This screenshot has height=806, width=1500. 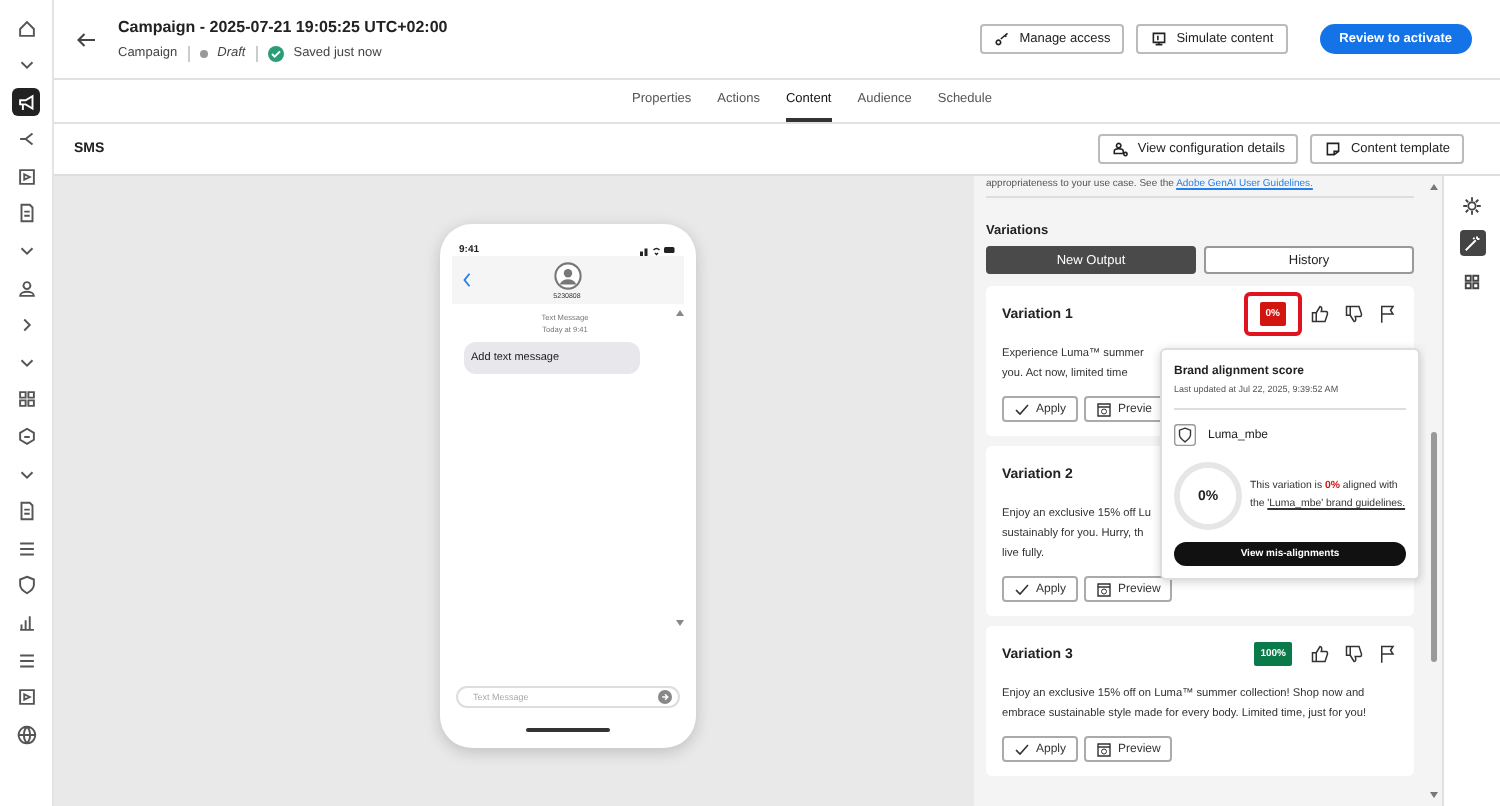 What do you see at coordinates (1472, 243) in the screenshot?
I see `wand-icon` at bounding box center [1472, 243].